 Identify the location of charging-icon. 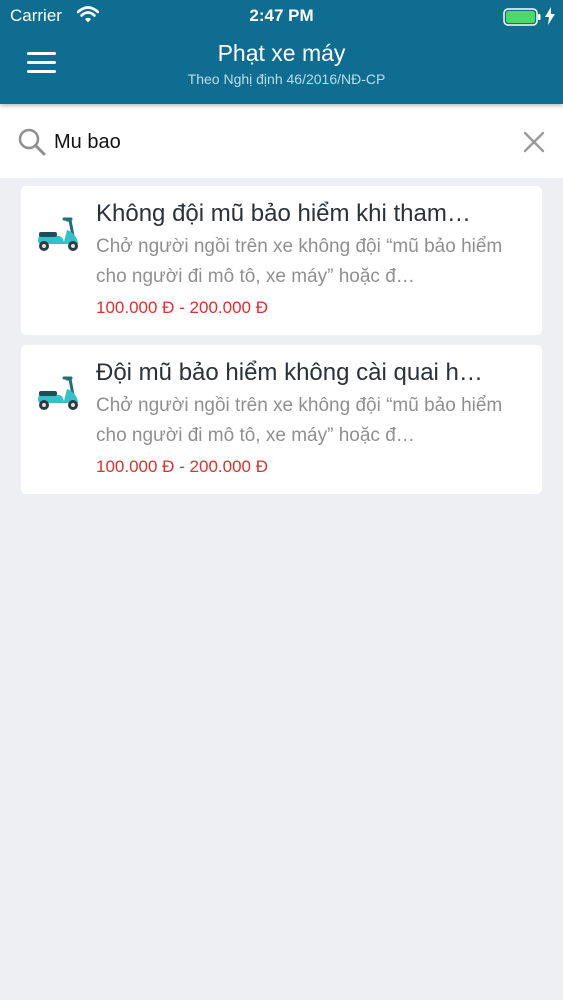
(550, 18).